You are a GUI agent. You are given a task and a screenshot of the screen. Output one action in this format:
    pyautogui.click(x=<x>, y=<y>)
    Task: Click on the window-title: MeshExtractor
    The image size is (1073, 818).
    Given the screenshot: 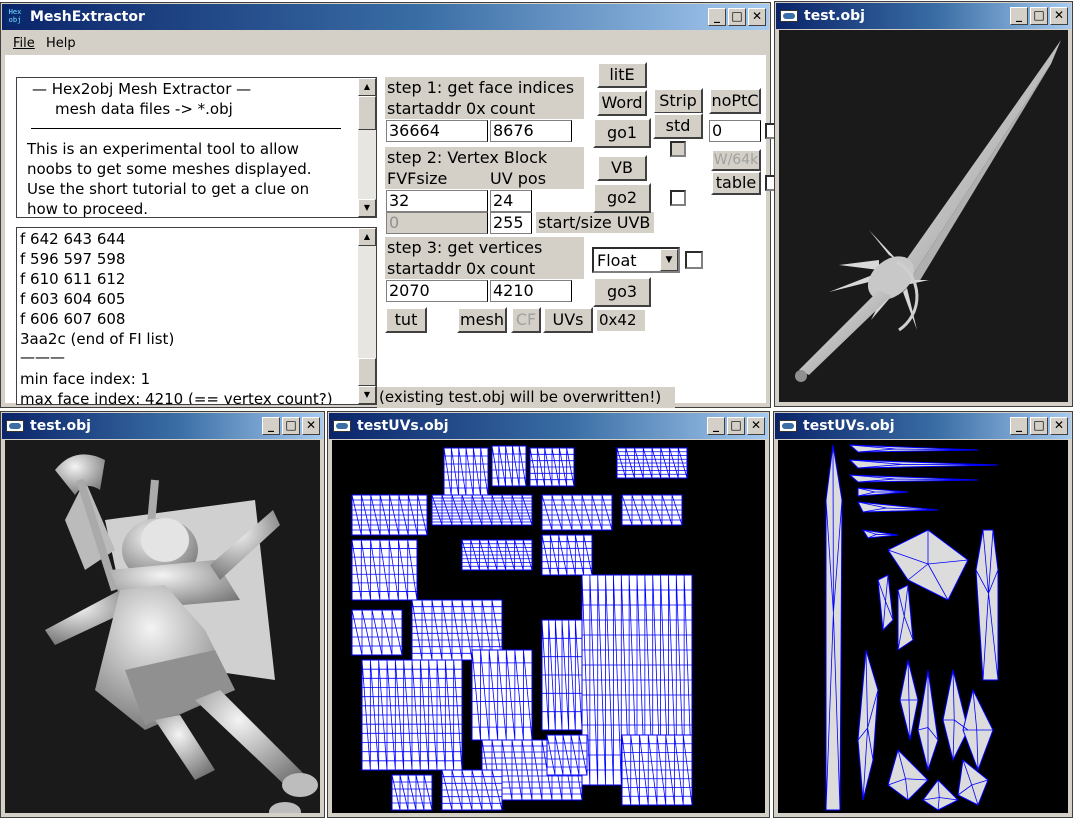 What is the action you would take?
    pyautogui.click(x=87, y=17)
    